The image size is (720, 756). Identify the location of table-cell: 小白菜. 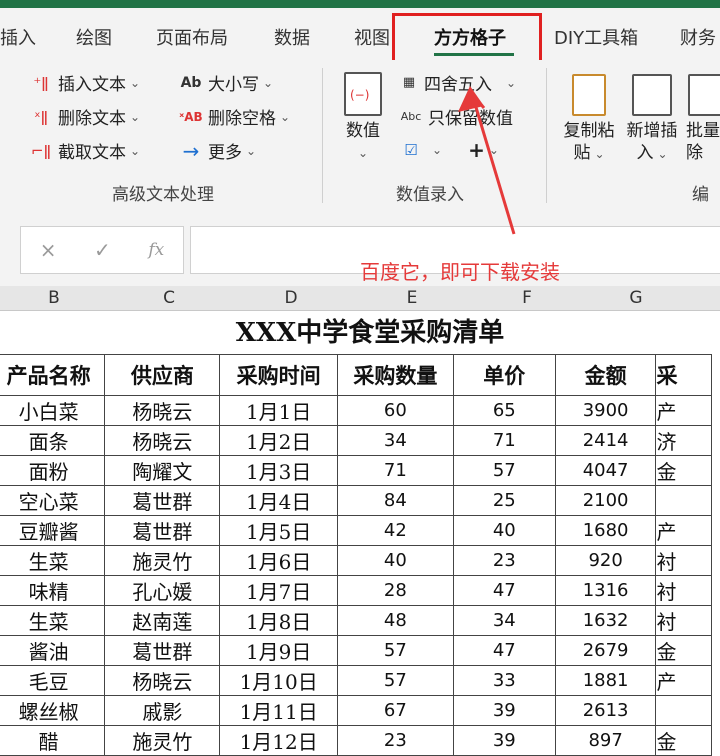
(53, 410).